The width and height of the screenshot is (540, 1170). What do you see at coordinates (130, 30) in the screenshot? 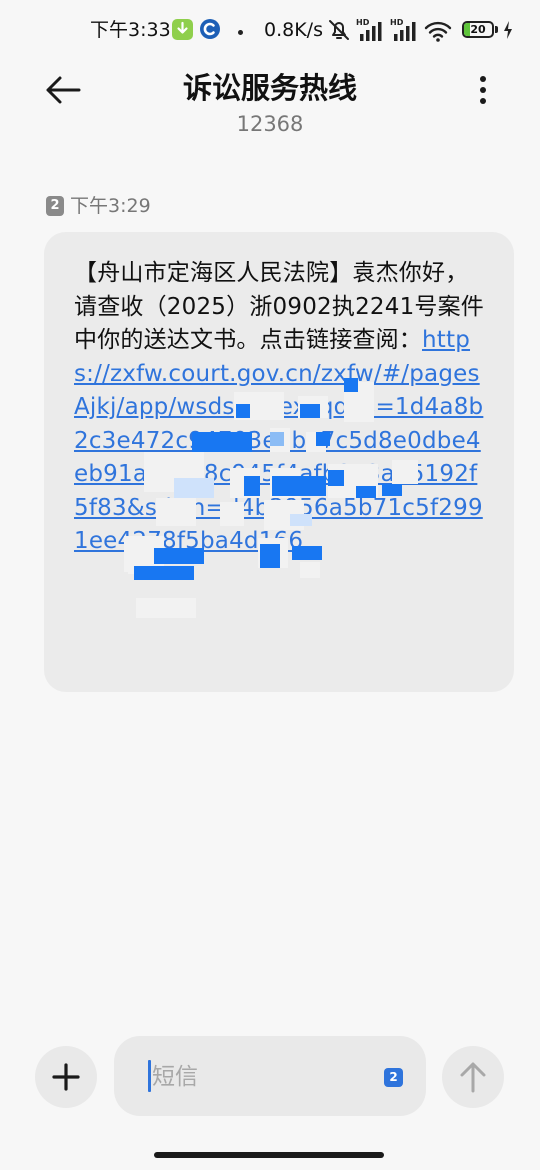
I see `status-time: 下午3:33` at bounding box center [130, 30].